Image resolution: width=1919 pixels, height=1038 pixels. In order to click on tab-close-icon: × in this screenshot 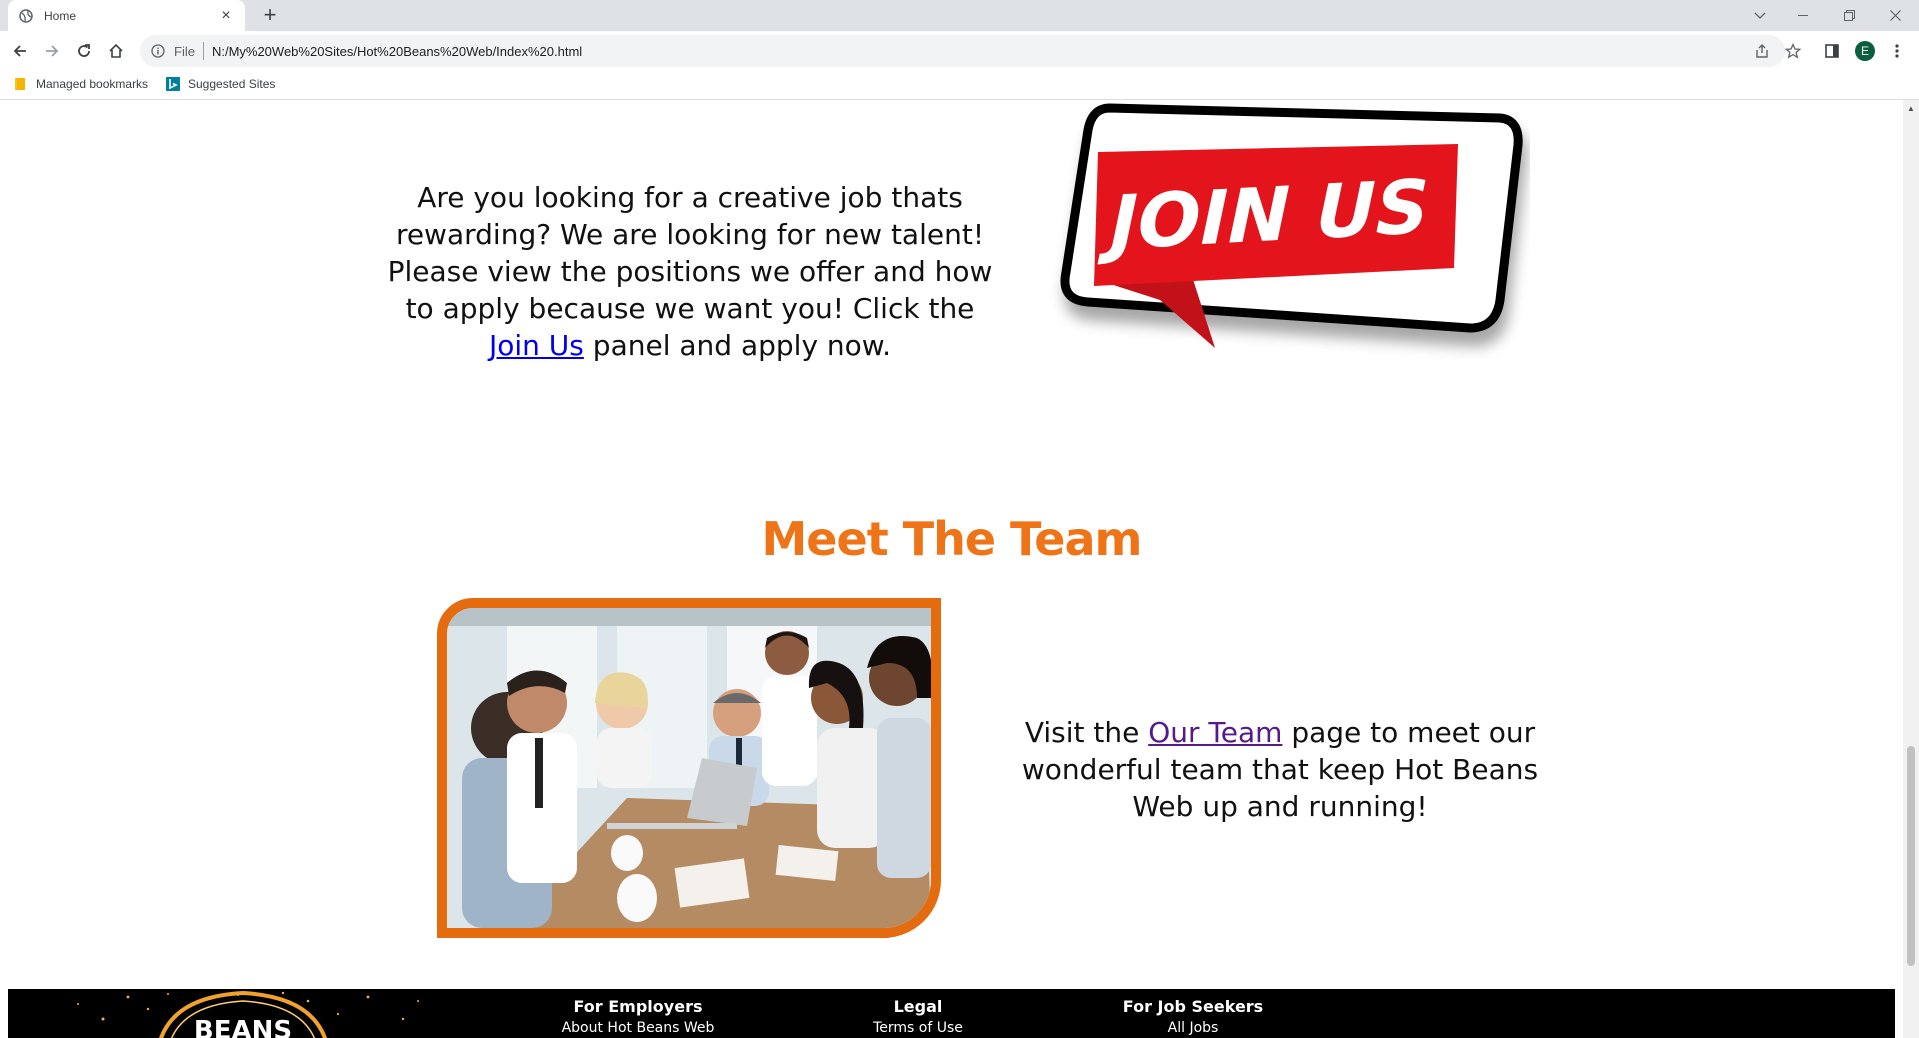, I will do `click(226, 16)`.